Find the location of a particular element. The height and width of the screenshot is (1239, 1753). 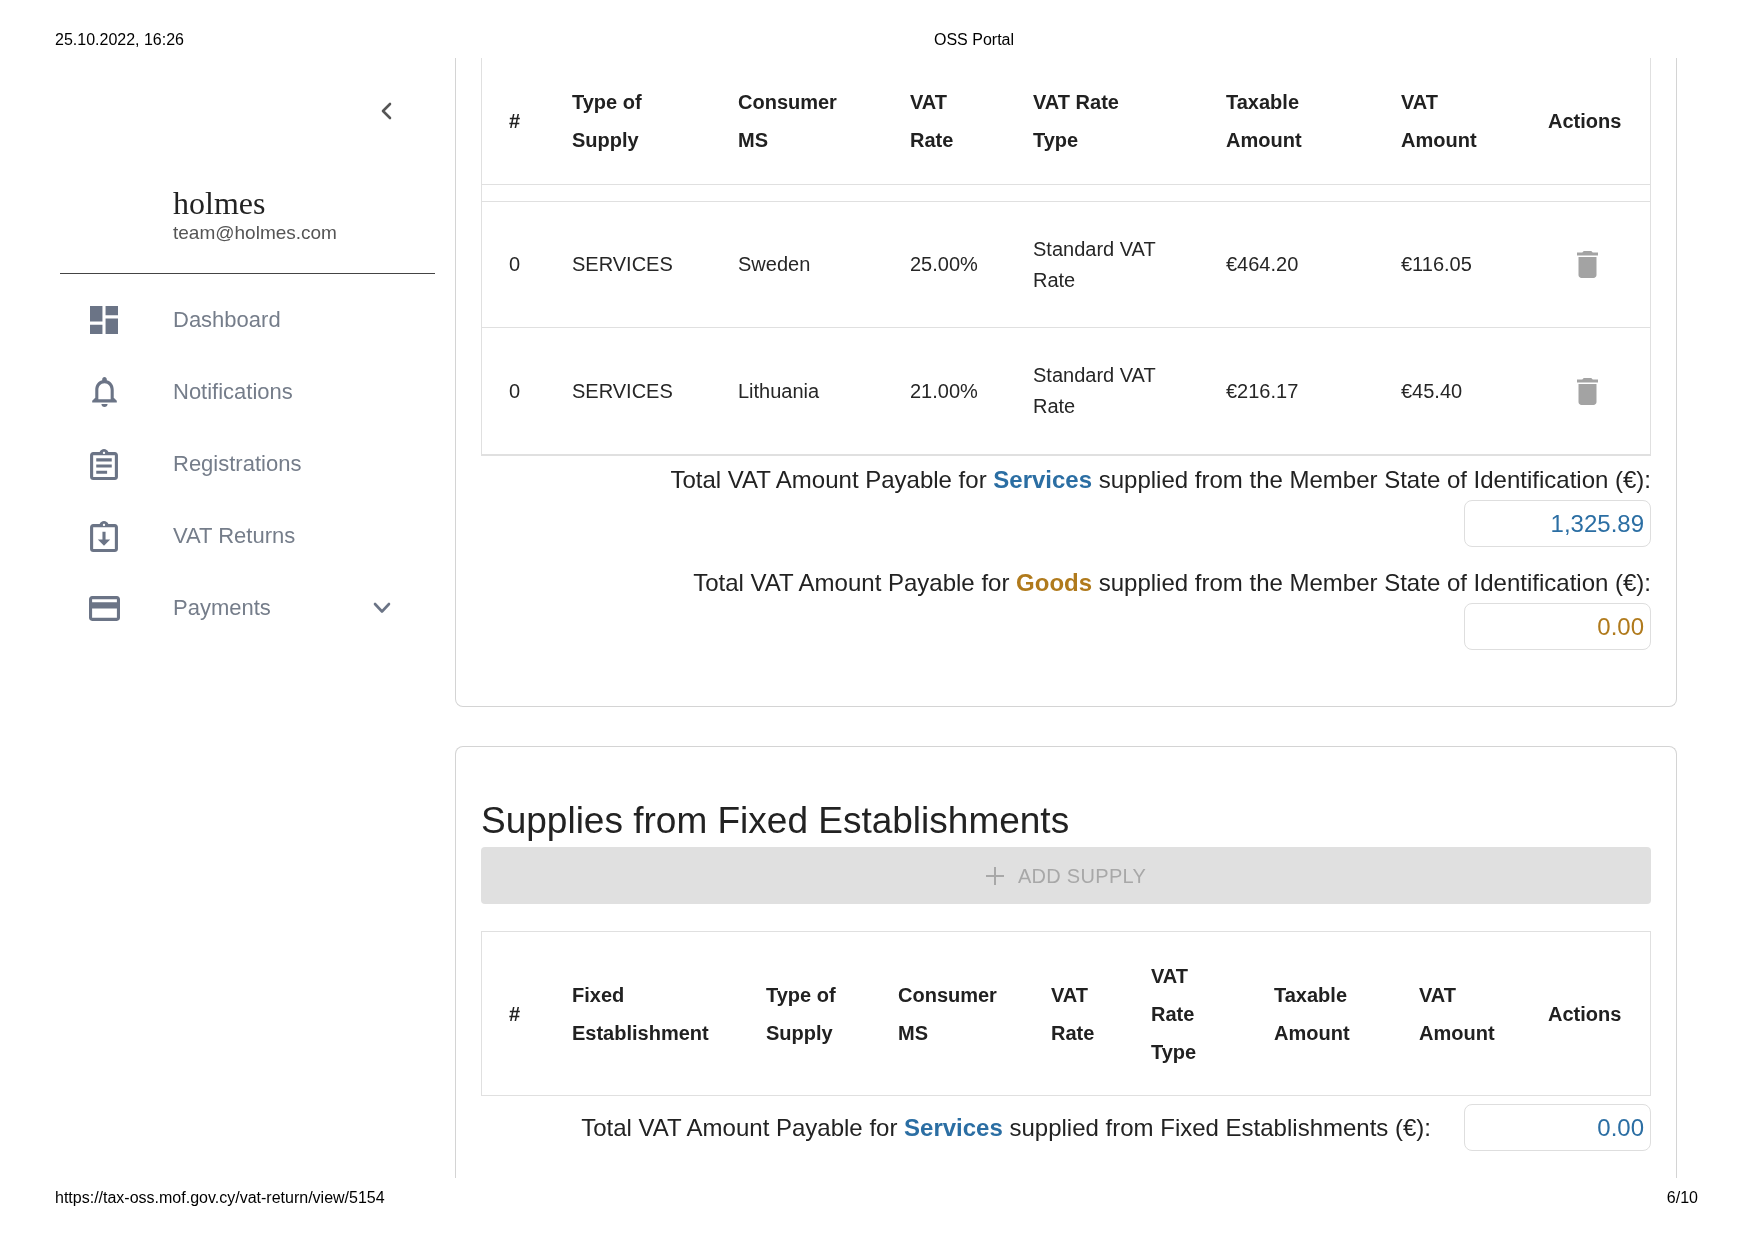

column-header: Fixed Establishment is located at coordinates (641, 1014).